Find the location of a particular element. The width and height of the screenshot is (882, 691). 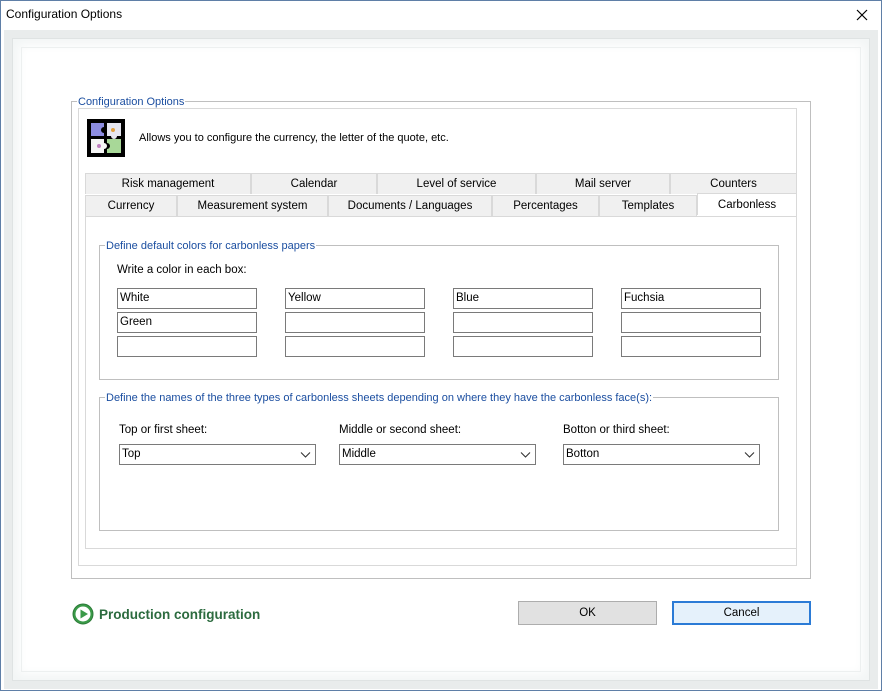

tab-calendar: Calendar is located at coordinates (314, 183).